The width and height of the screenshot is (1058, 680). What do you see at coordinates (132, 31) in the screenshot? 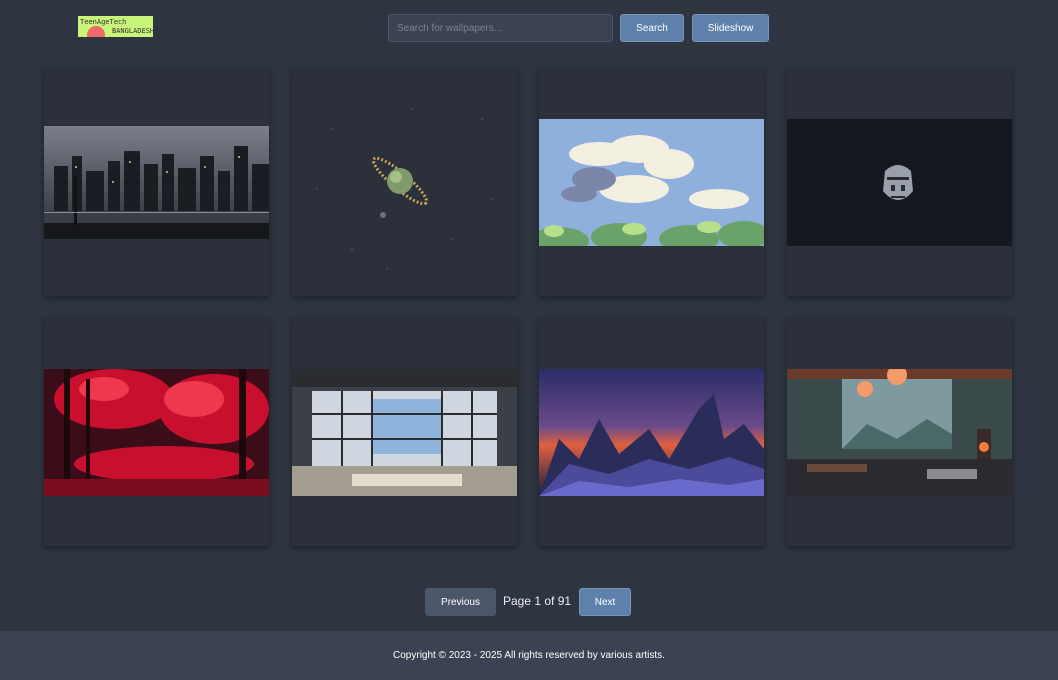
I see `logo-text-line2: BANGLADESH` at bounding box center [132, 31].